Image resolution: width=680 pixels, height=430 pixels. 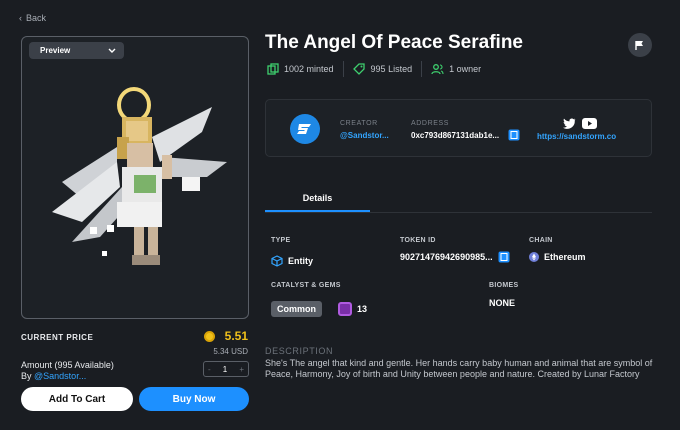 What do you see at coordinates (36, 18) in the screenshot?
I see `back-label: Back` at bounding box center [36, 18].